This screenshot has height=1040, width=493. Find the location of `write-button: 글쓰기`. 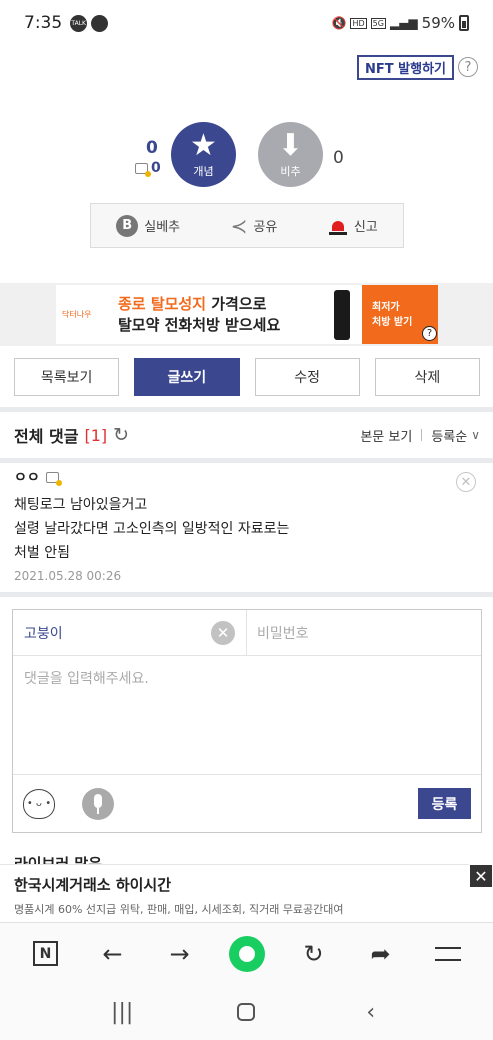

write-button: 글쓰기 is located at coordinates (187, 377).